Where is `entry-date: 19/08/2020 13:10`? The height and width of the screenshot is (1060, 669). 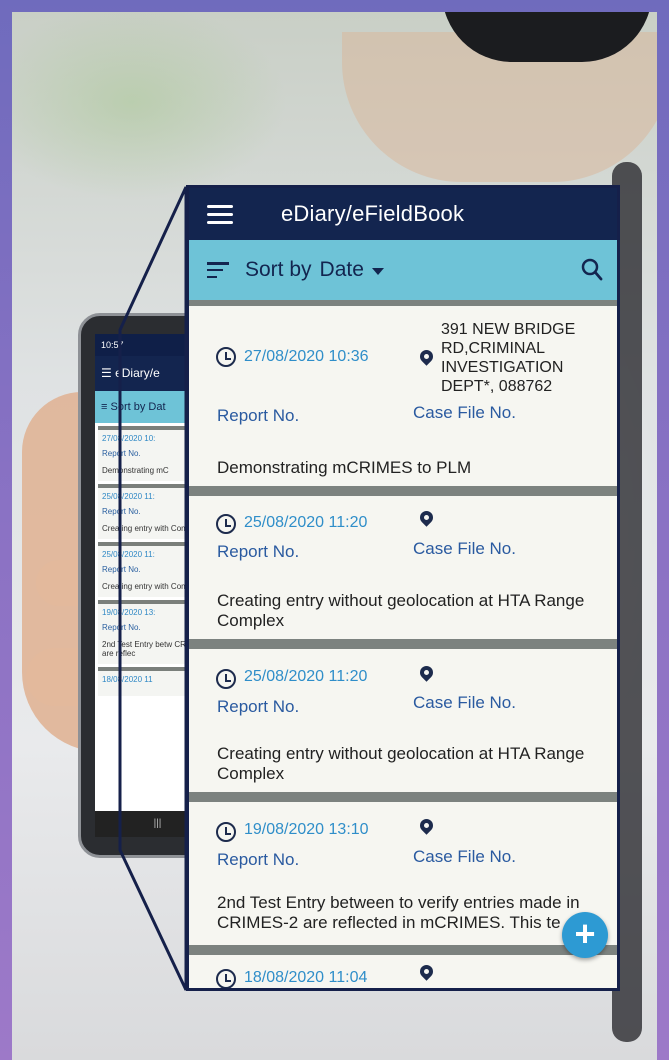 entry-date: 19/08/2020 13:10 is located at coordinates (306, 829).